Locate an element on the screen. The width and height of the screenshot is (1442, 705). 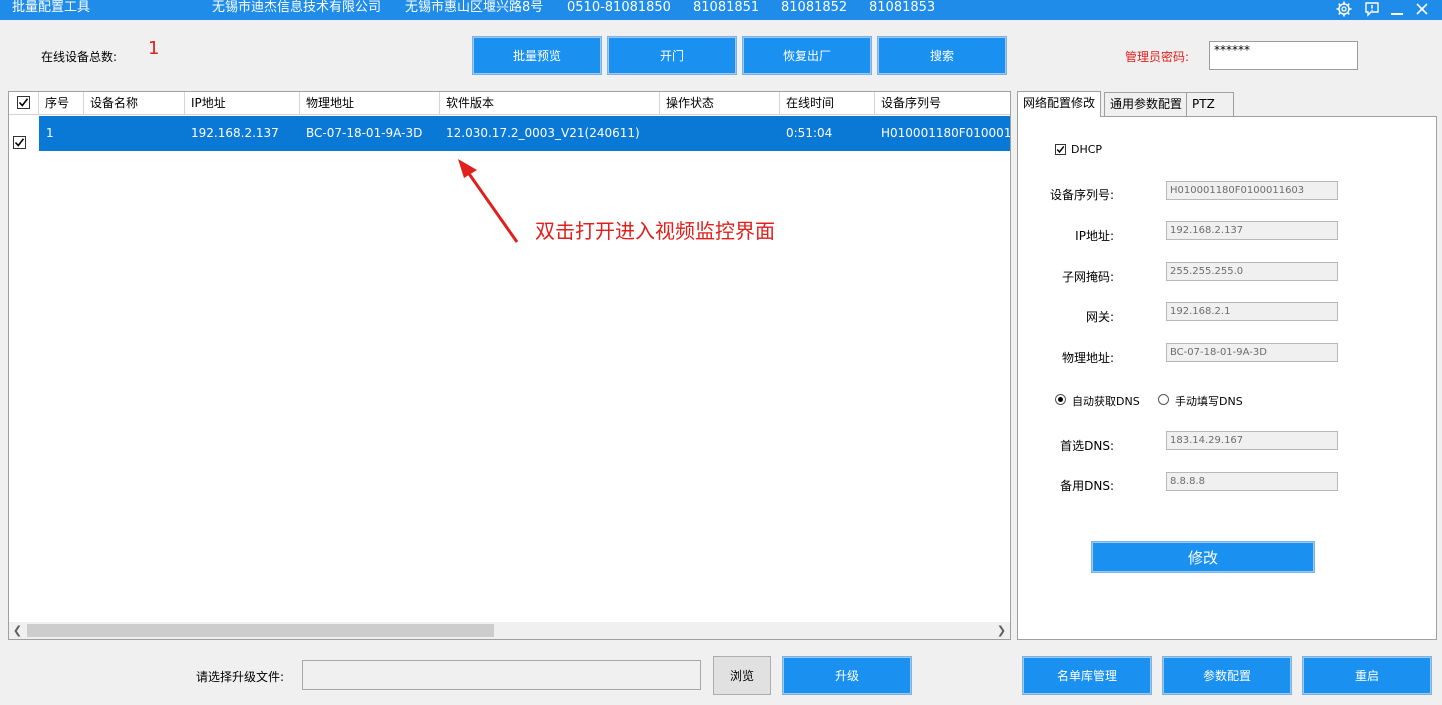
search-button: 搜索 is located at coordinates (942, 55).